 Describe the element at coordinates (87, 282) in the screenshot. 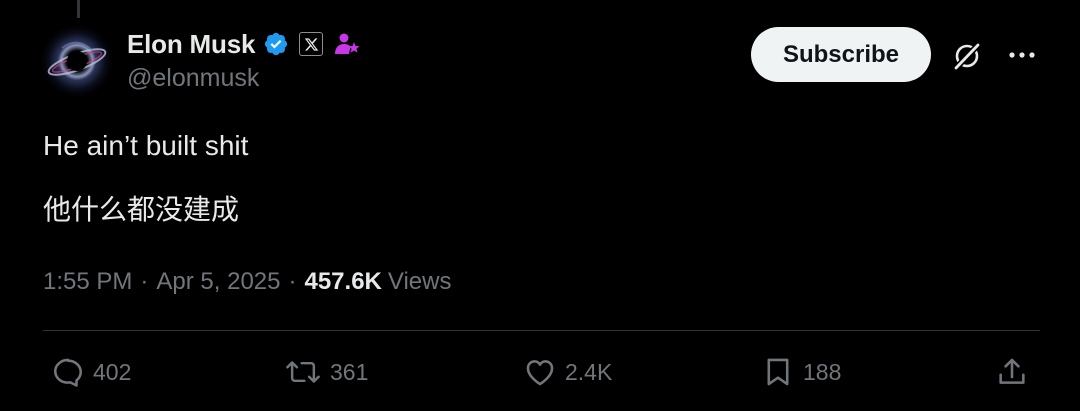

I see `tweet-time: 1:55 PM` at that location.